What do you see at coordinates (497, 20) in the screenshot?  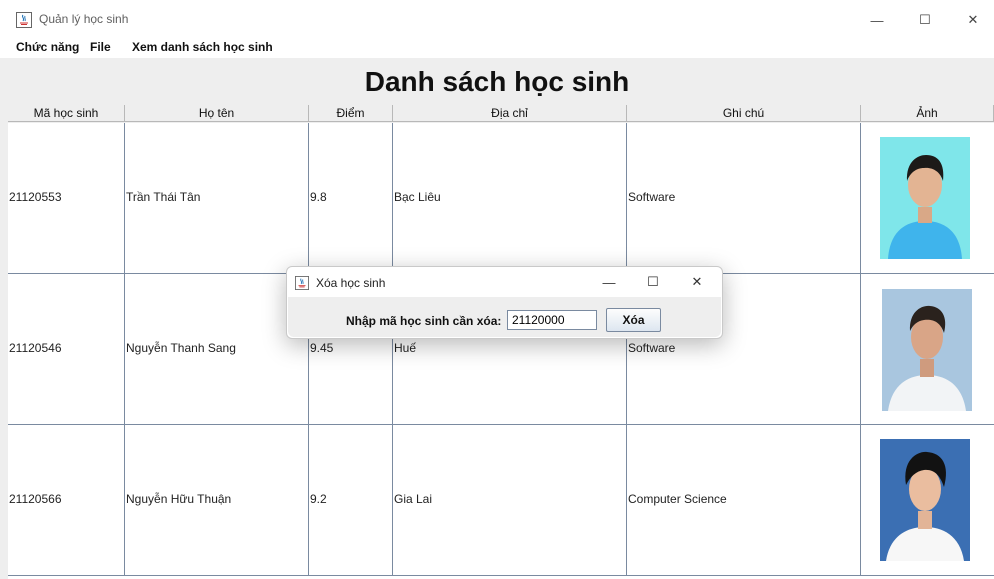 I see `title-bar: Quản lý học sinh — ☐ ✕` at bounding box center [497, 20].